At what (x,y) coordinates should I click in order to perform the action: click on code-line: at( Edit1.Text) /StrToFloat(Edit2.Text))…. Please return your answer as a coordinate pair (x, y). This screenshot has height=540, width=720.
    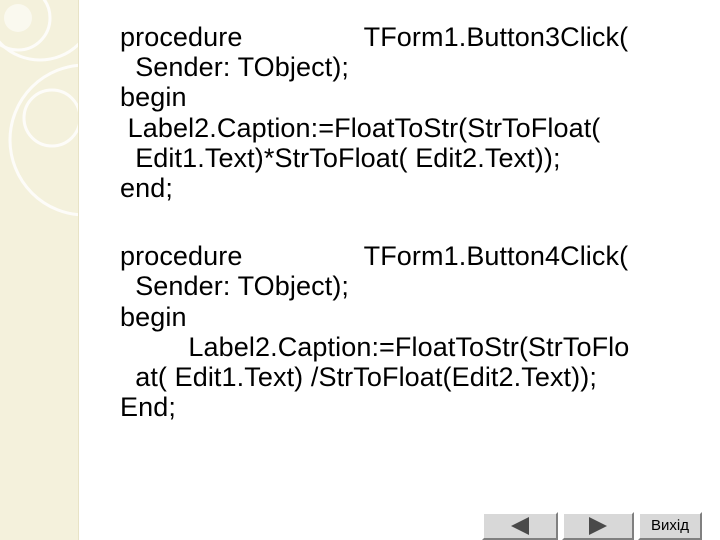
    Looking at the image, I should click on (358, 376).